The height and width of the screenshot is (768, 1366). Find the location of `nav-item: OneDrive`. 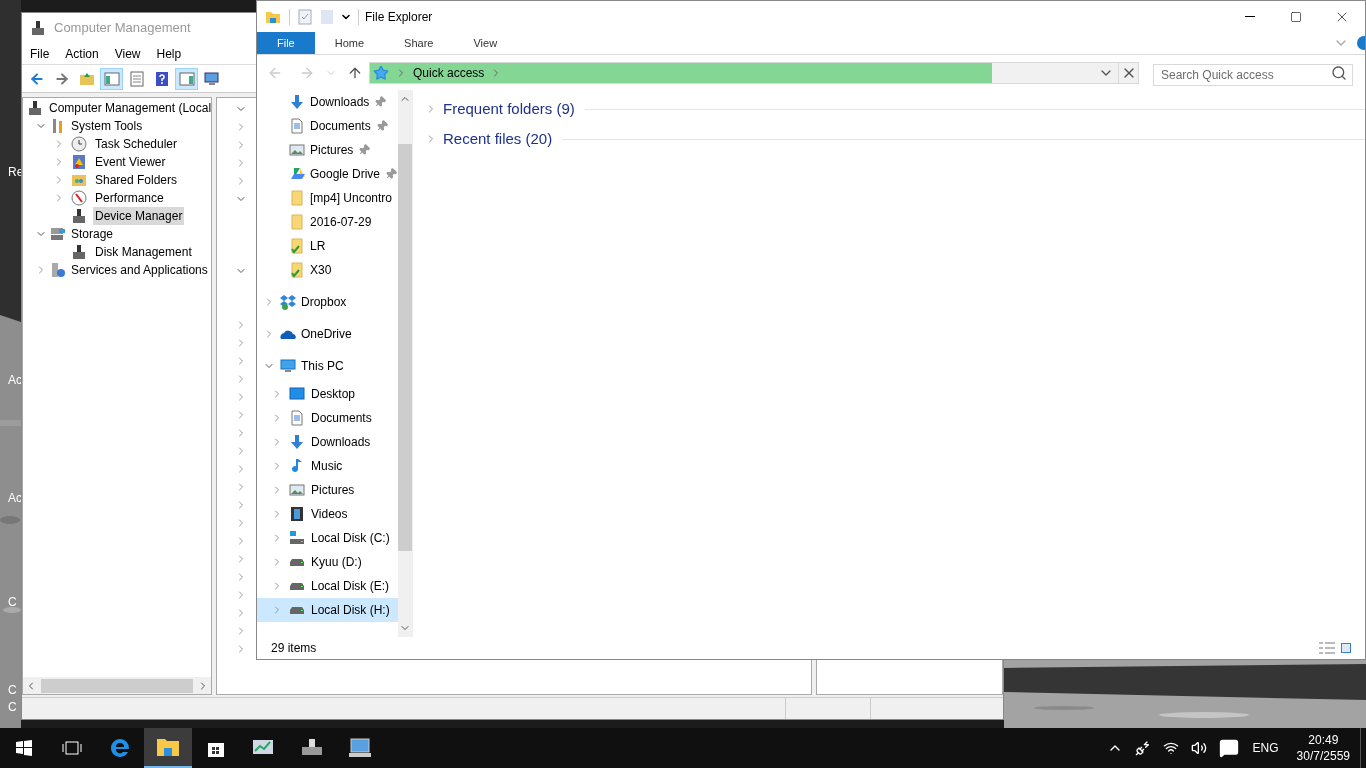

nav-item: OneDrive is located at coordinates (326, 334).